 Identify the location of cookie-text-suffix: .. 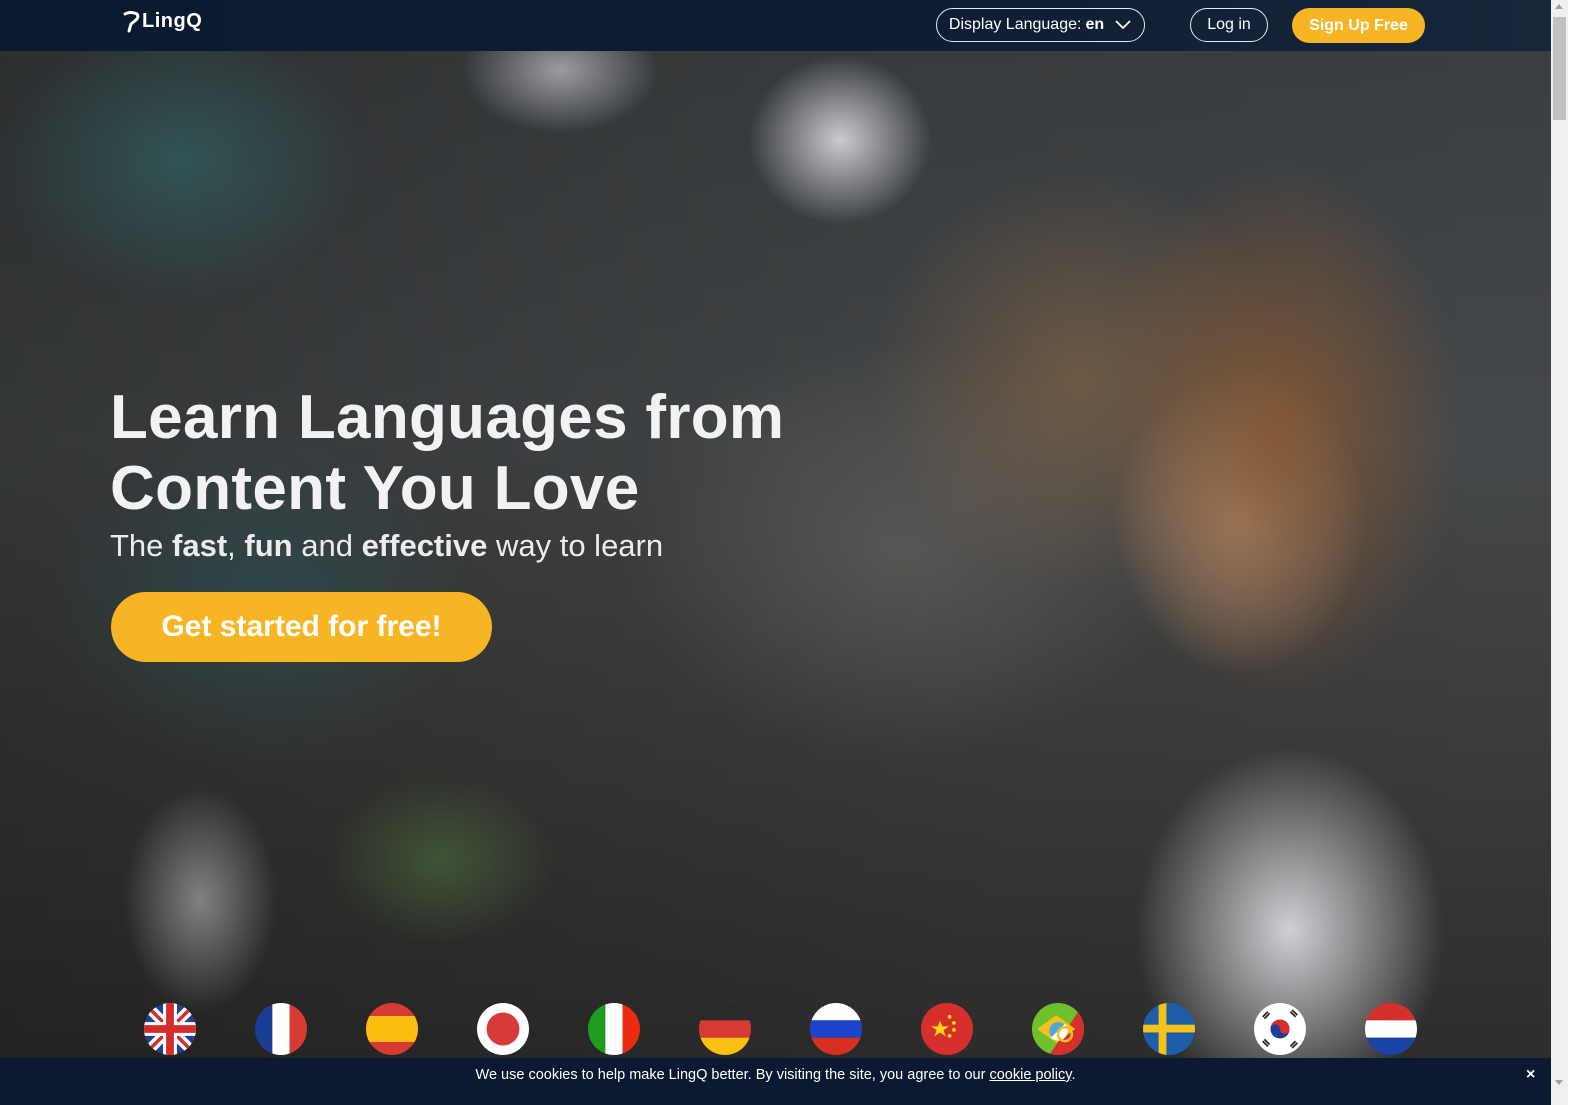
(1073, 1075).